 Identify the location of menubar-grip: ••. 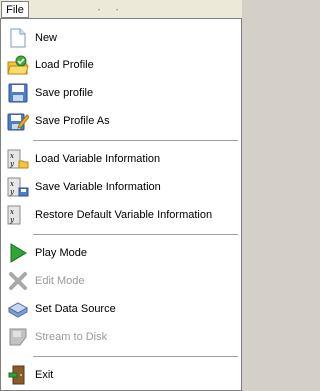
(116, 11).